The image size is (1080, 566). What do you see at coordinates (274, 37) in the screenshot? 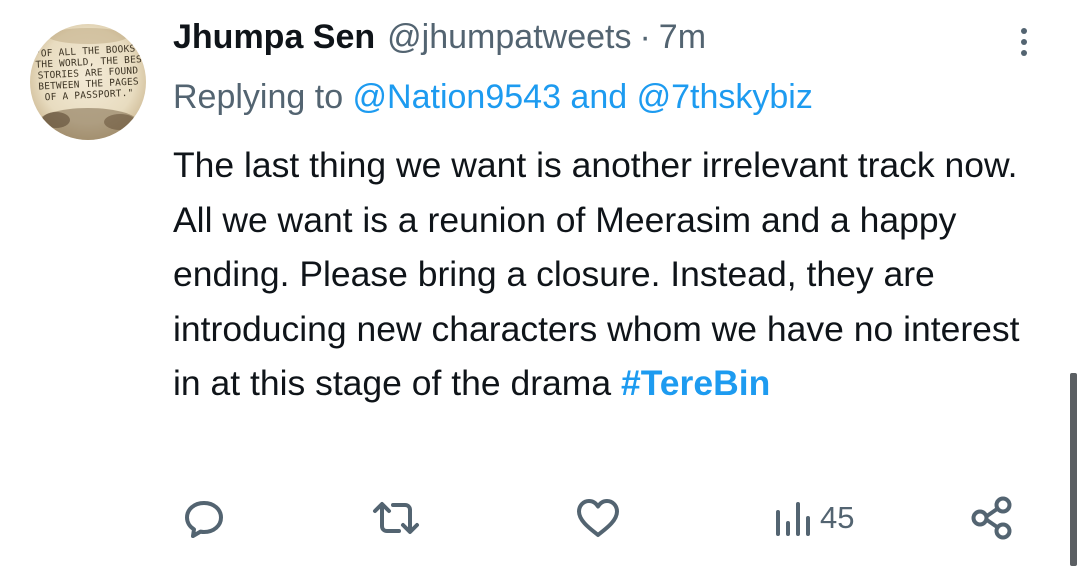
I see `display-name: Jhumpa Sen` at bounding box center [274, 37].